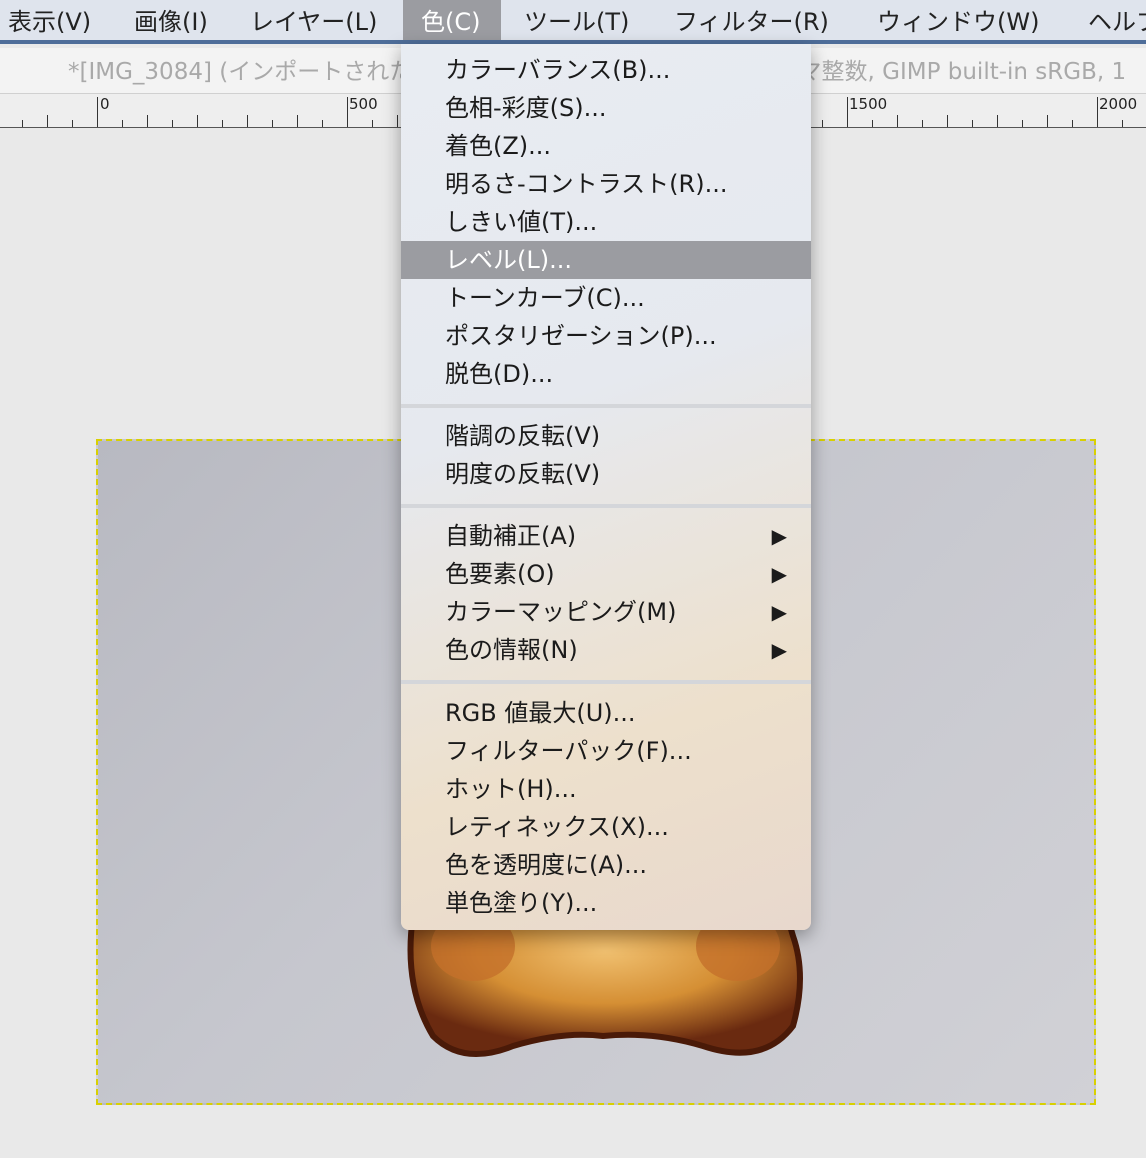 This screenshot has height=1158, width=1146. What do you see at coordinates (561, 612) in the screenshot?
I see `menu-item-label: カラーマッピング(M)` at bounding box center [561, 612].